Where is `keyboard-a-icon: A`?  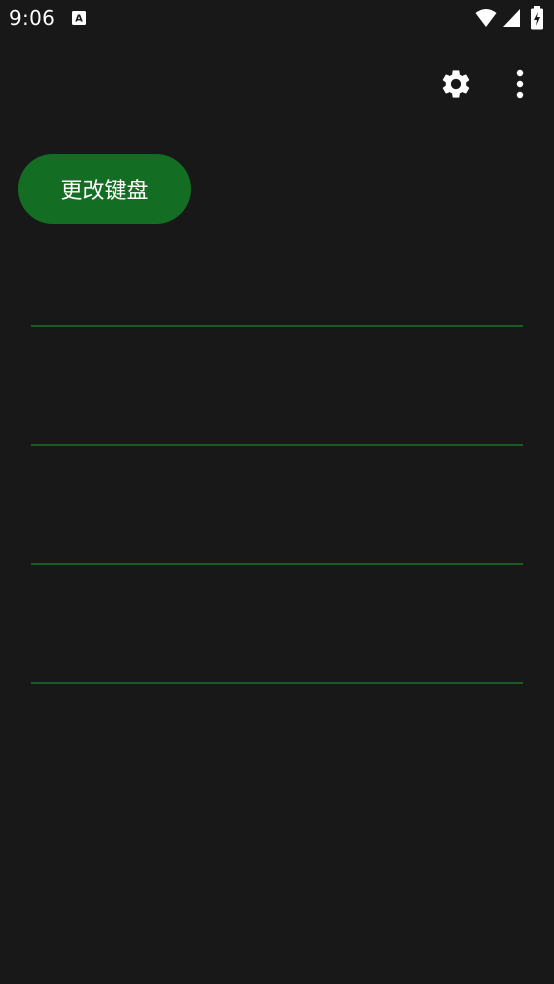 keyboard-a-icon: A is located at coordinates (79, 18).